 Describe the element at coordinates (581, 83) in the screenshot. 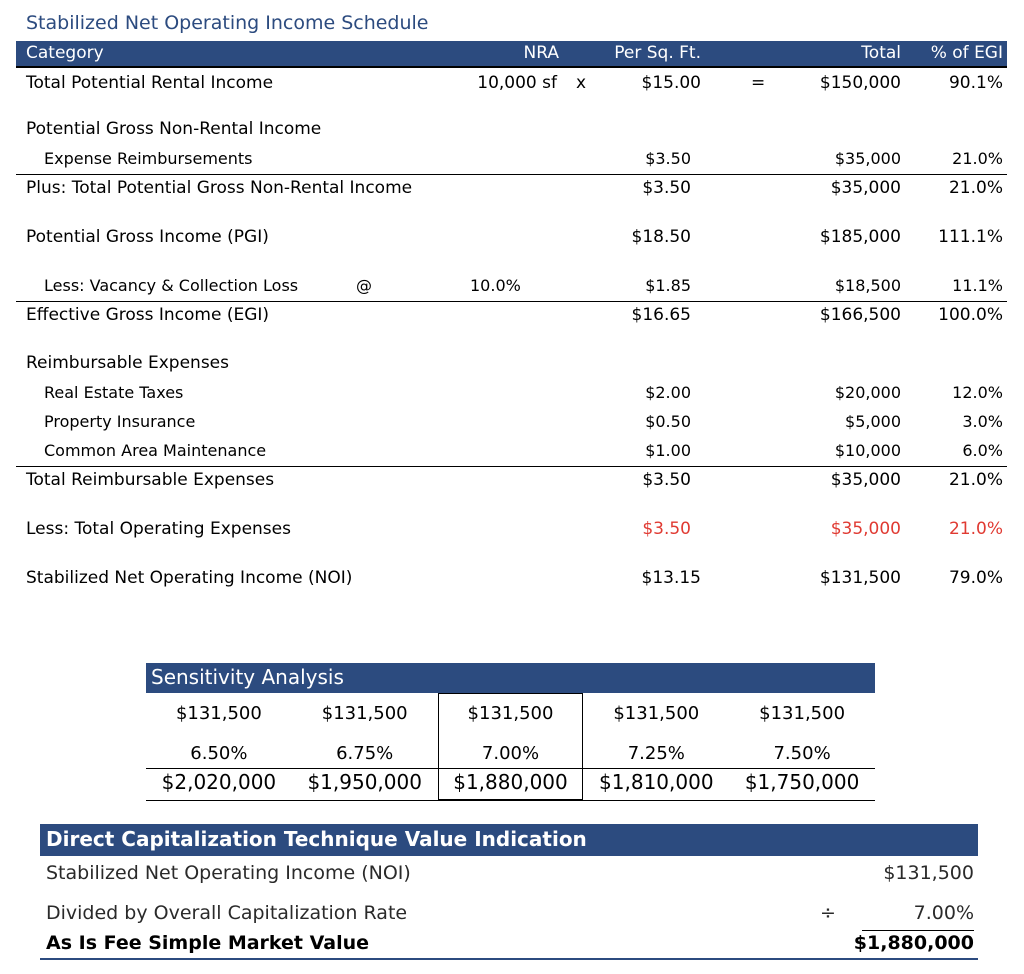

I see `row-times: x` at that location.